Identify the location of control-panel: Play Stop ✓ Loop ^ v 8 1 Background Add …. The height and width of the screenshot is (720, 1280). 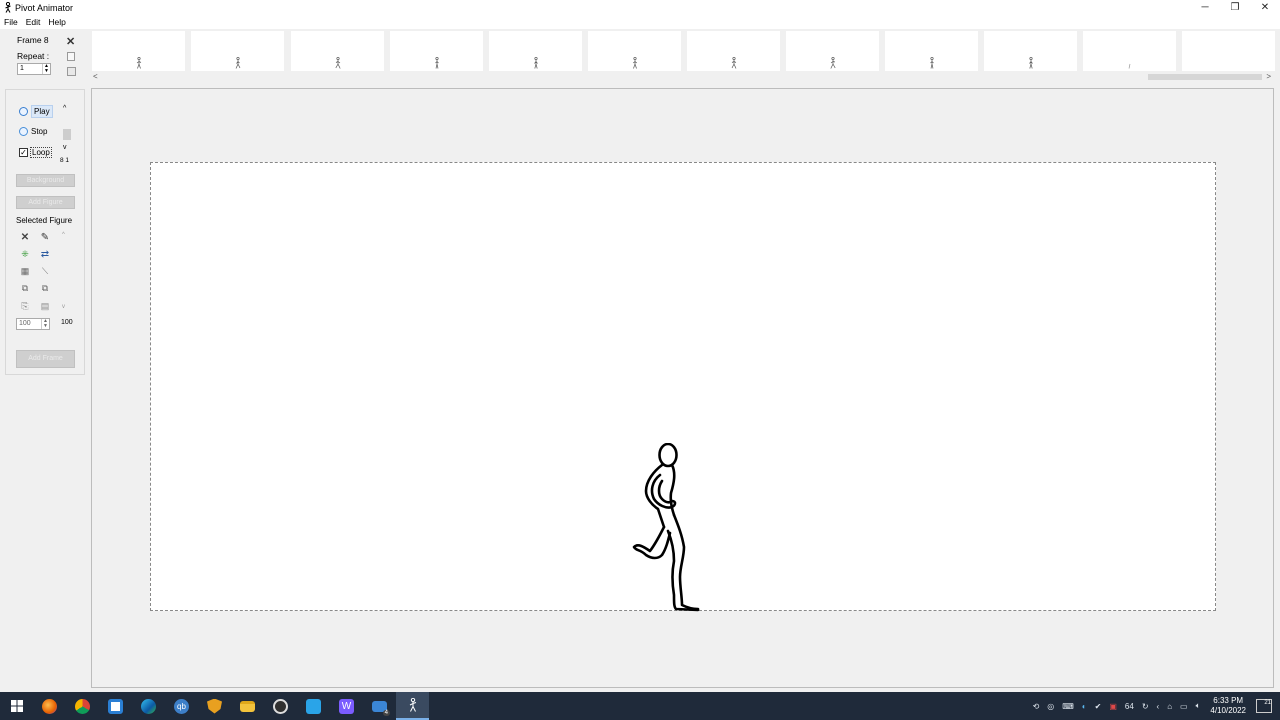
(45, 232).